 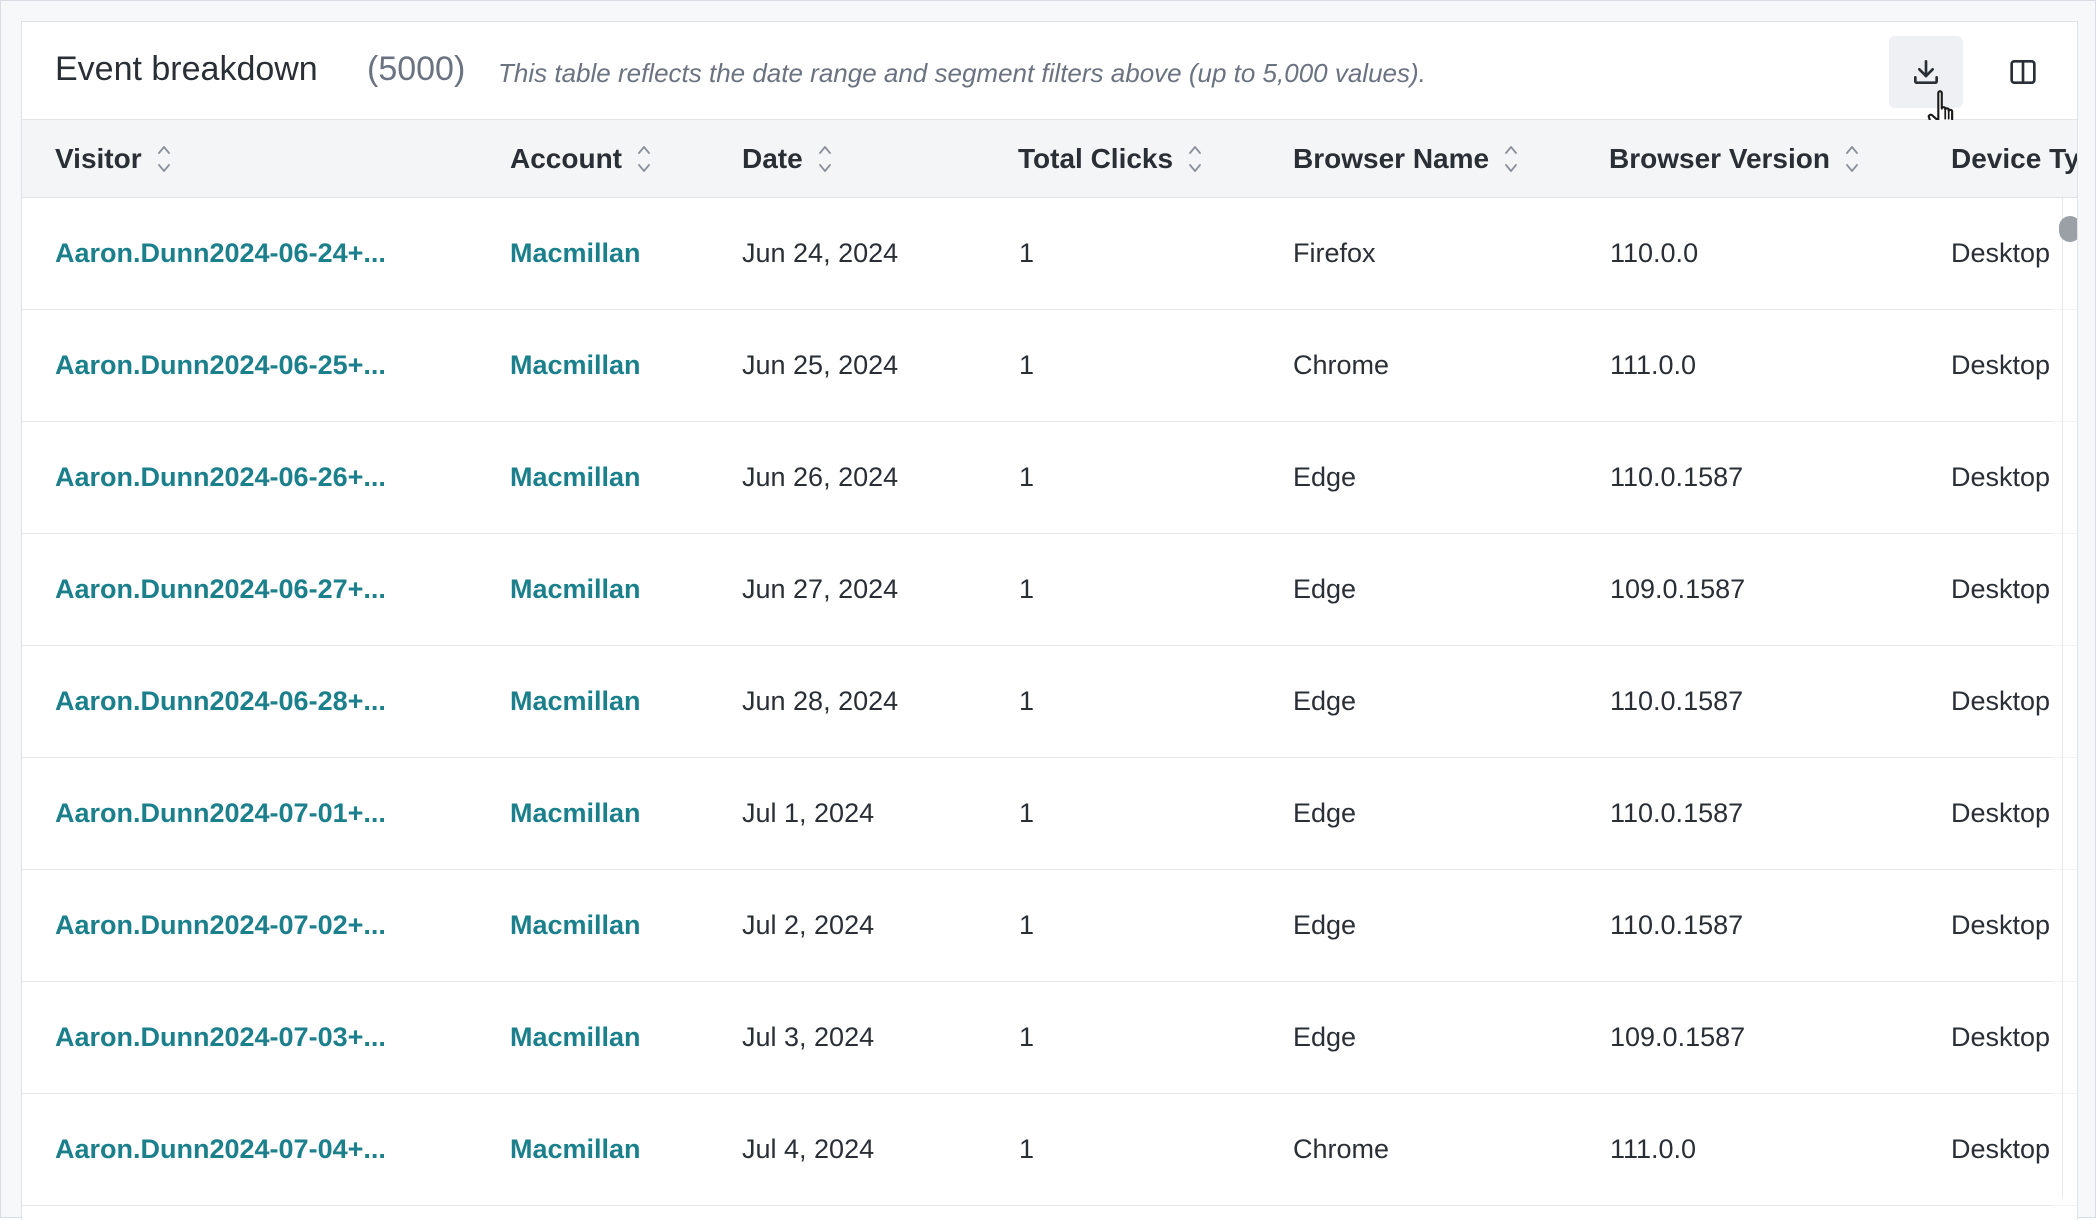 I want to click on columns-toggle-icon, so click(x=2023, y=72).